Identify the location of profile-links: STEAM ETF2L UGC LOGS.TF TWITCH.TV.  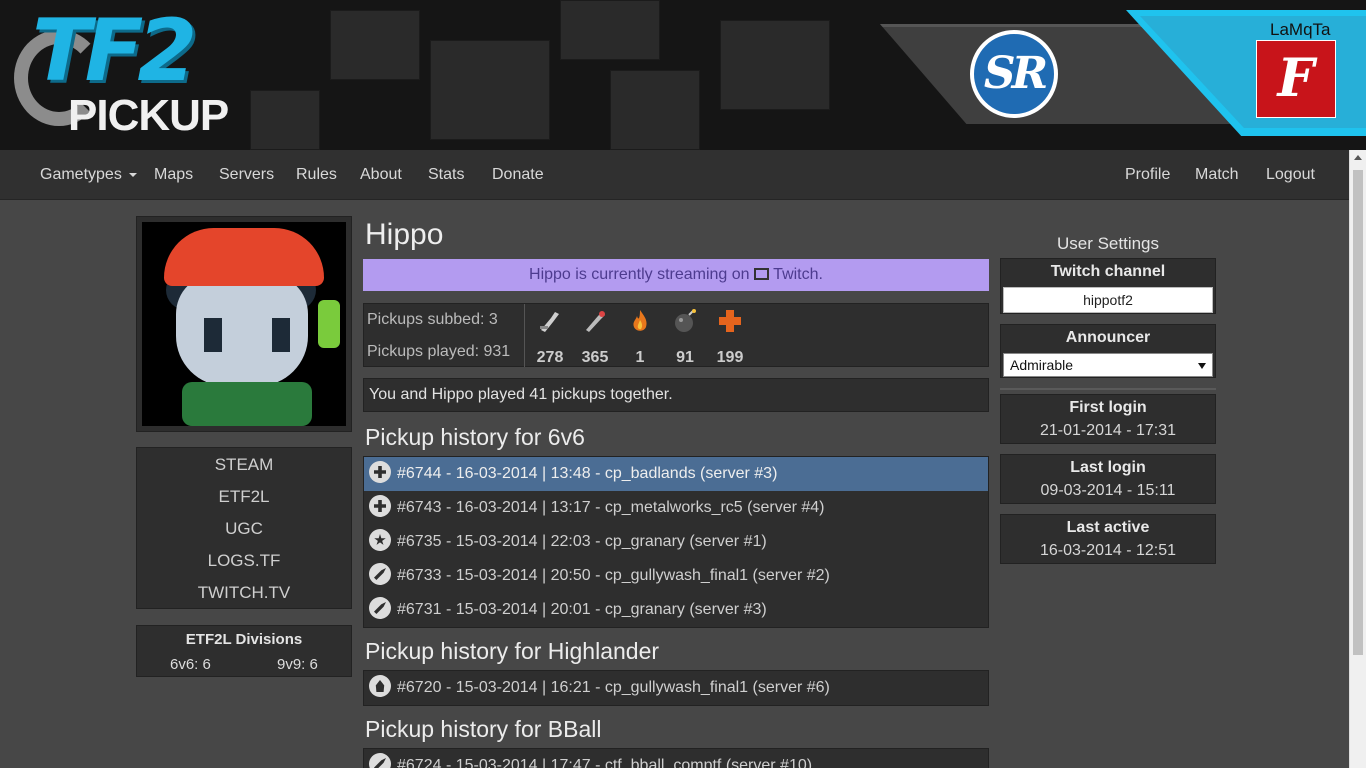
(244, 528).